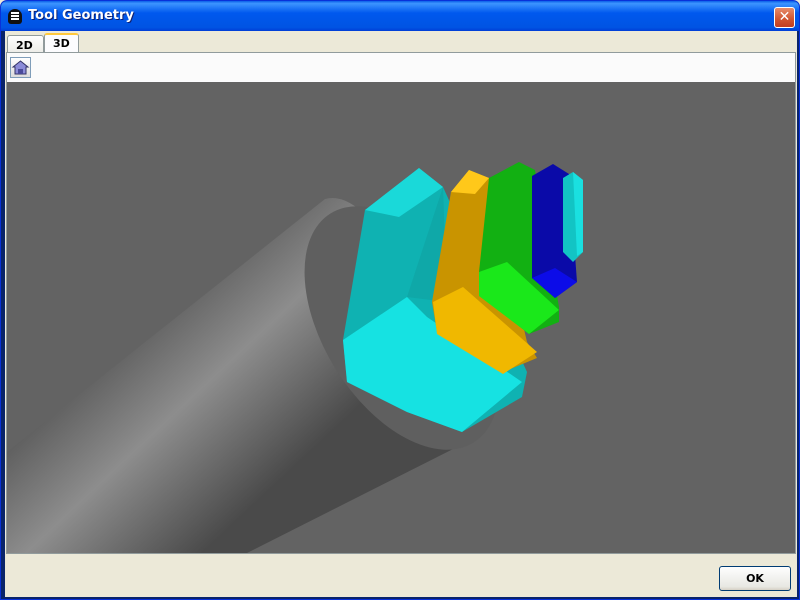 Image resolution: width=800 pixels, height=600 pixels. I want to click on button-bar: OK, so click(401, 576).